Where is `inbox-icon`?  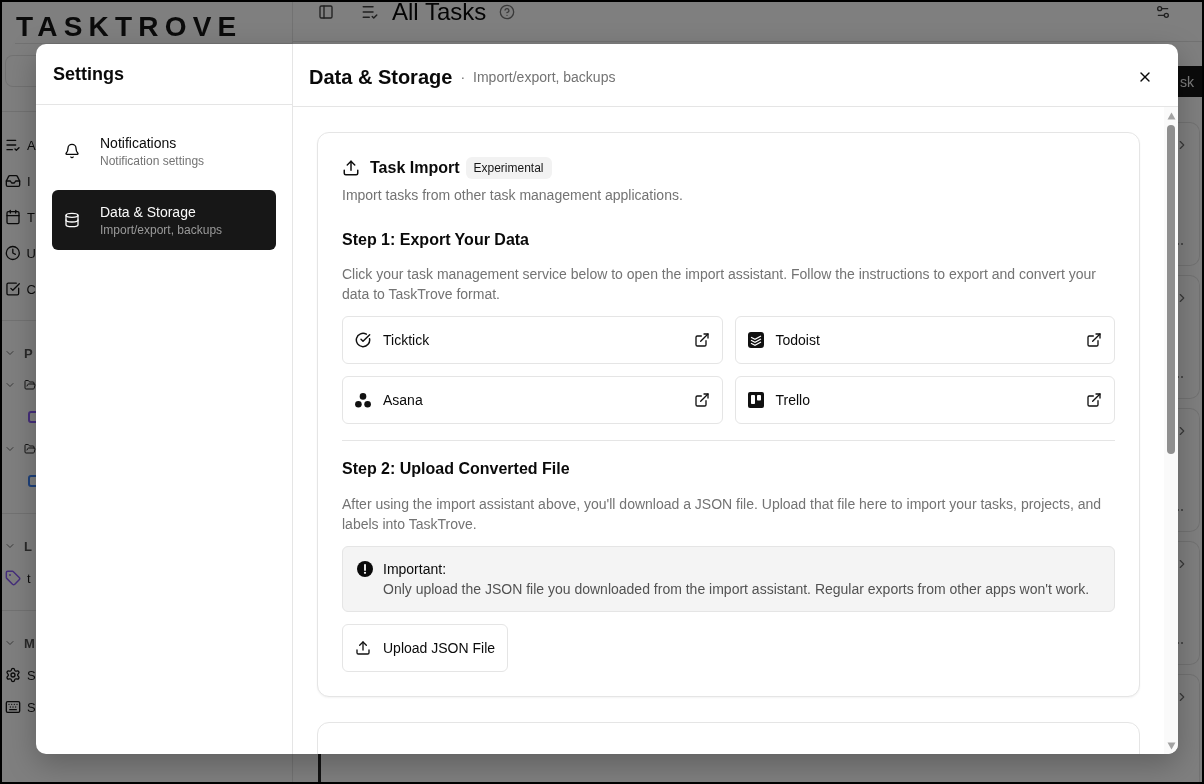
inbox-icon is located at coordinates (13, 181).